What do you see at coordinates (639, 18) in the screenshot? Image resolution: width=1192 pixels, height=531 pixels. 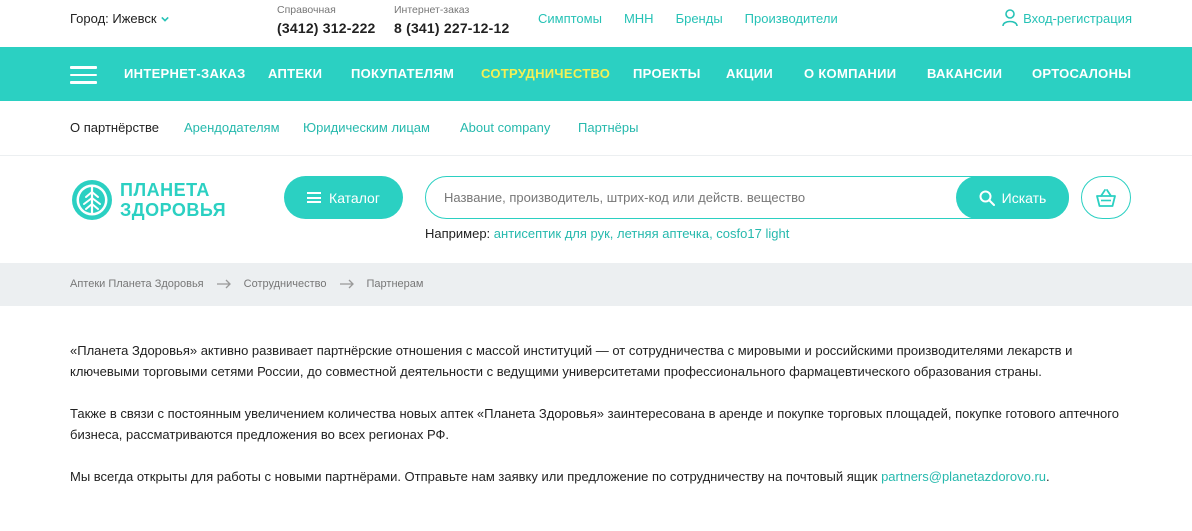 I see `top-link-inn: МНН` at bounding box center [639, 18].